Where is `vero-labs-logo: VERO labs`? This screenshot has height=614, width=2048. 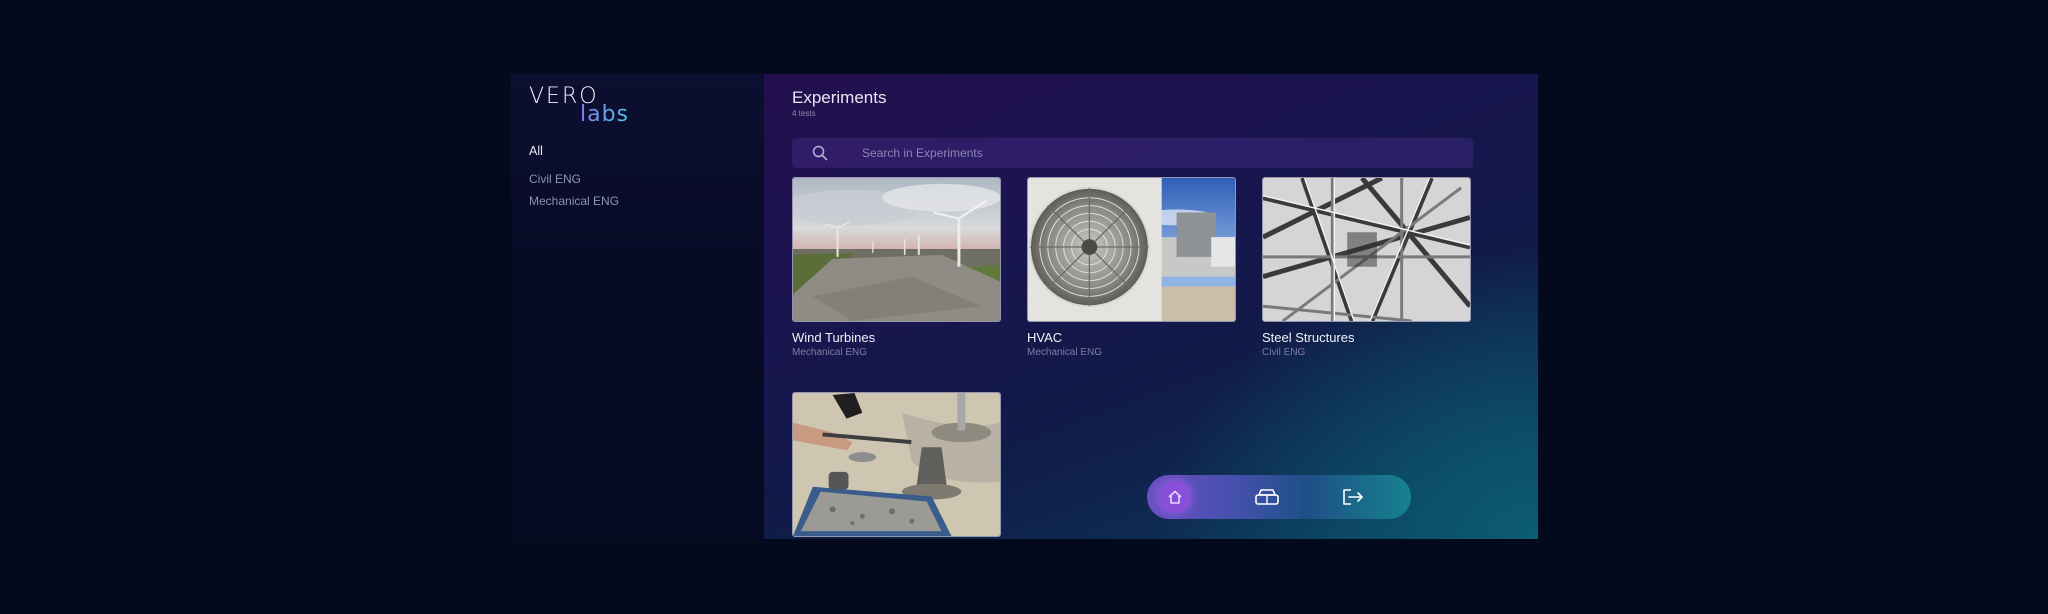
vero-labs-logo: VERO labs is located at coordinates (584, 106).